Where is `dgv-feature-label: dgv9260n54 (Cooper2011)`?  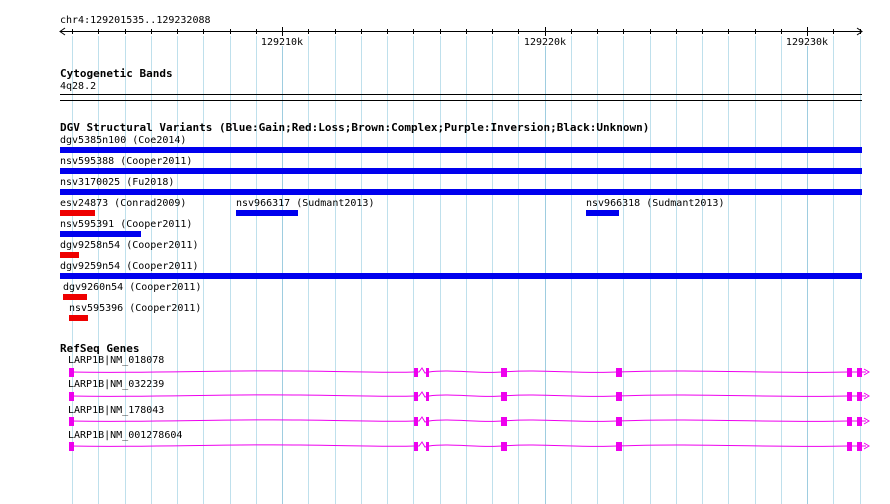 dgv-feature-label: dgv9260n54 (Cooper2011) is located at coordinates (132, 287).